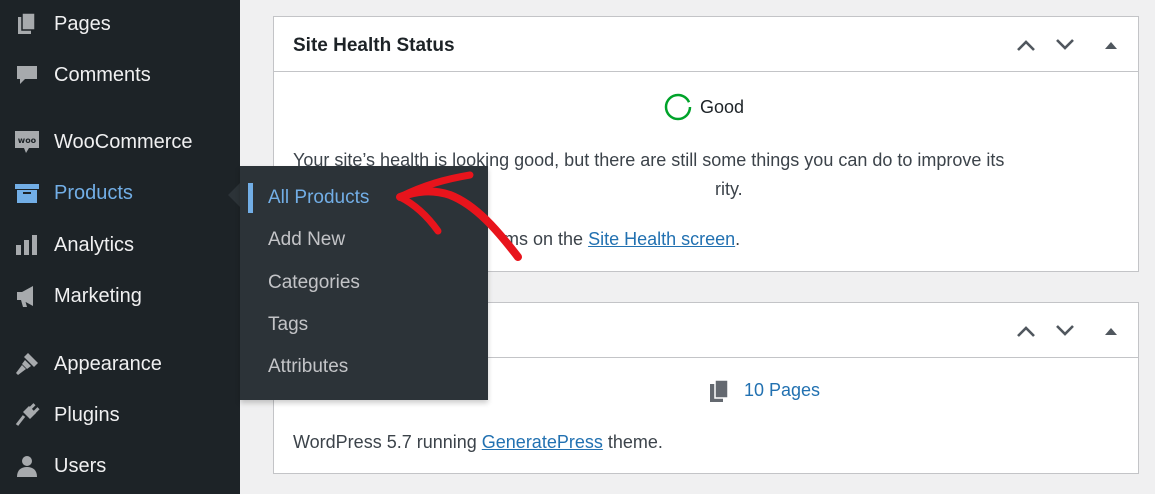  What do you see at coordinates (27, 75) in the screenshot?
I see `comment-icon` at bounding box center [27, 75].